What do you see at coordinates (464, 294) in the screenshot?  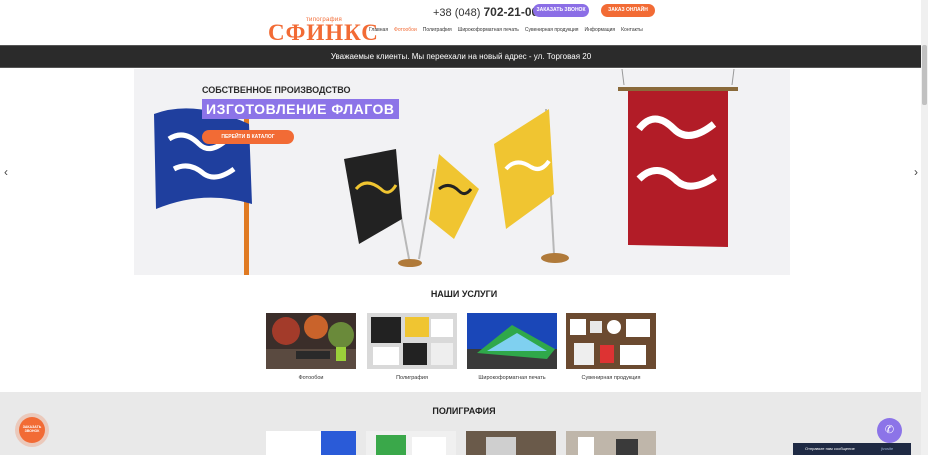 I see `services-title: НАШИ УСЛУГИ` at bounding box center [464, 294].